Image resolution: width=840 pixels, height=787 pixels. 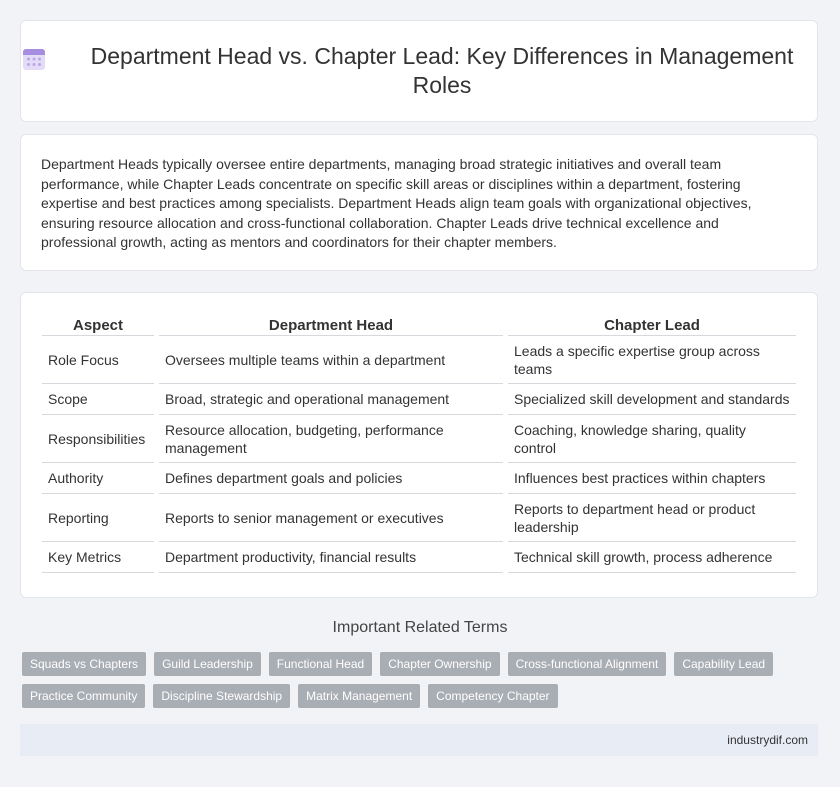 What do you see at coordinates (359, 696) in the screenshot?
I see `tag-matrix-management: Matrix Management` at bounding box center [359, 696].